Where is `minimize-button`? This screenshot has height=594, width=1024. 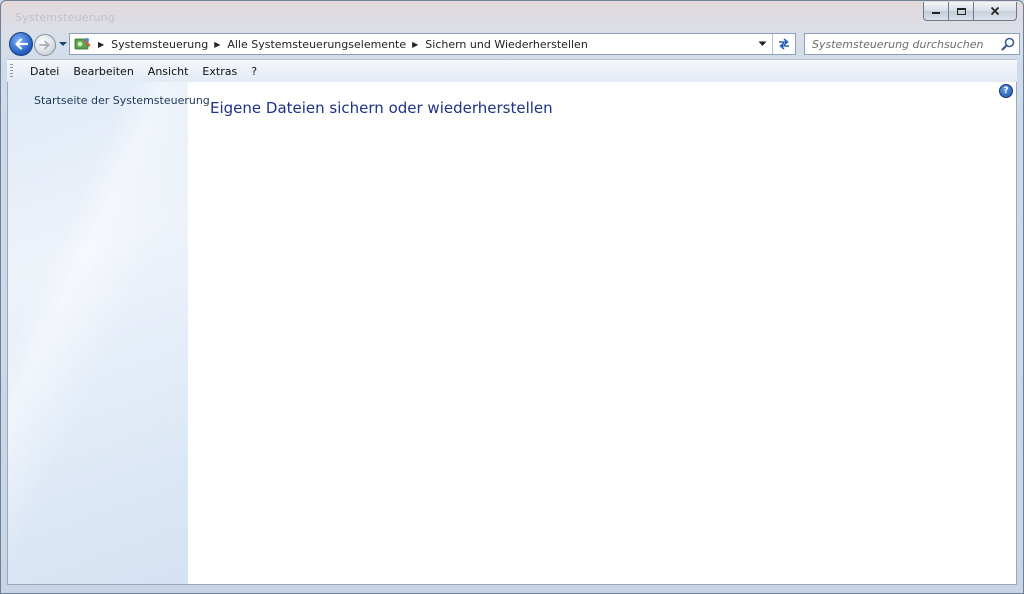
minimize-button is located at coordinates (936, 11).